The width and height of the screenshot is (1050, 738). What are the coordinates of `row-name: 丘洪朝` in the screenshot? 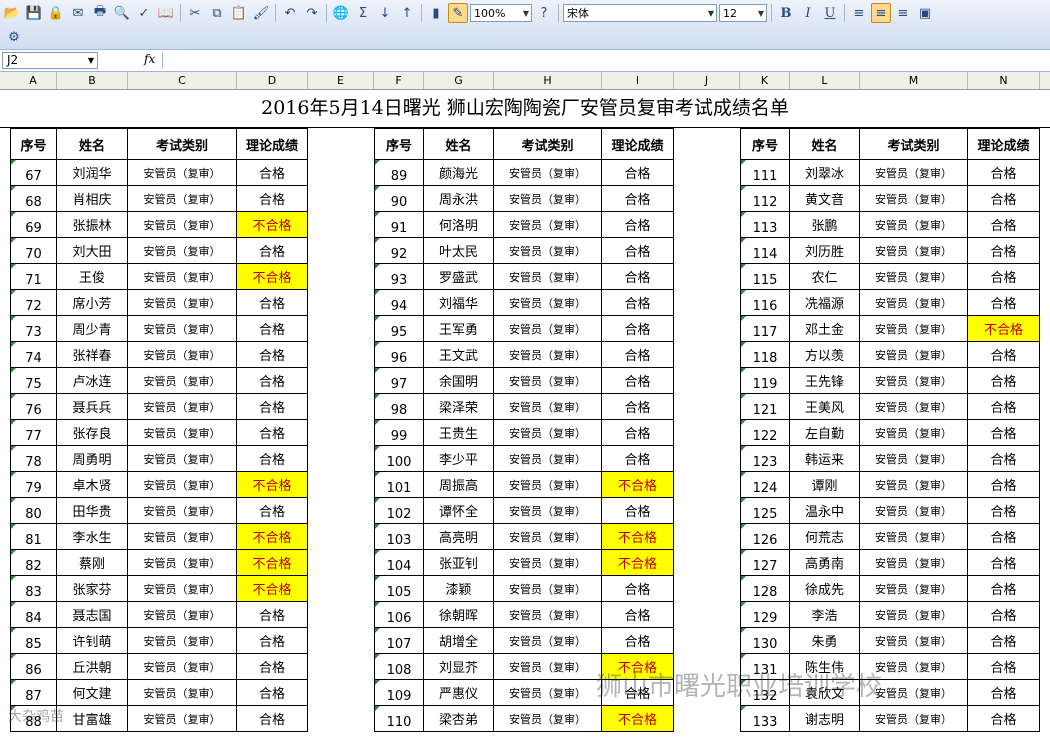 It's located at (92, 667).